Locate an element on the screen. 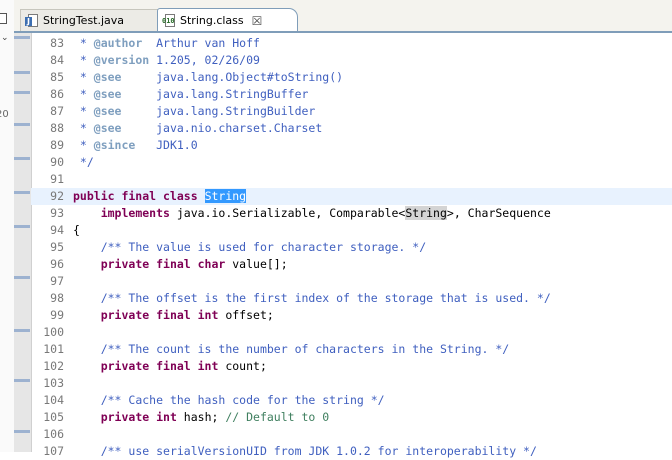  code-line: 102 private final int count; is located at coordinates (351, 366).